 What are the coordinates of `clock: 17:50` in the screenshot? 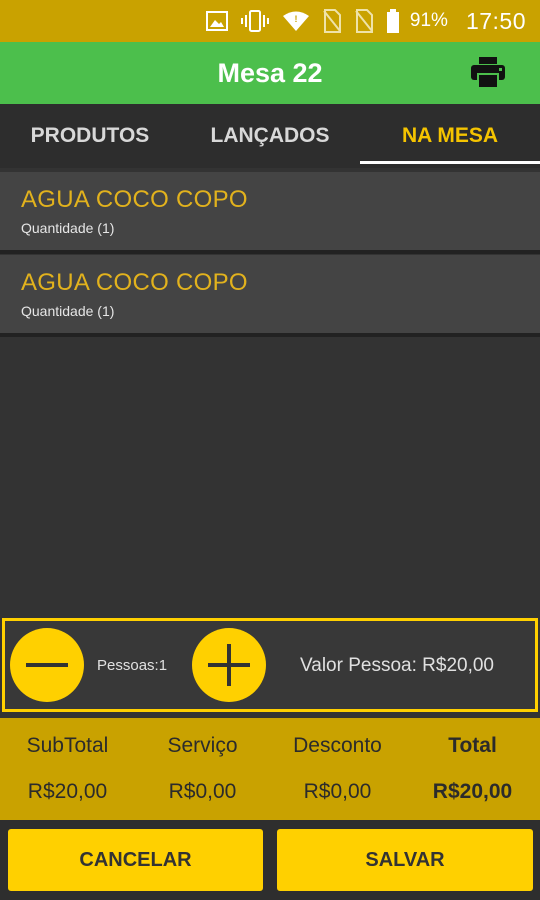 It's located at (495, 20).